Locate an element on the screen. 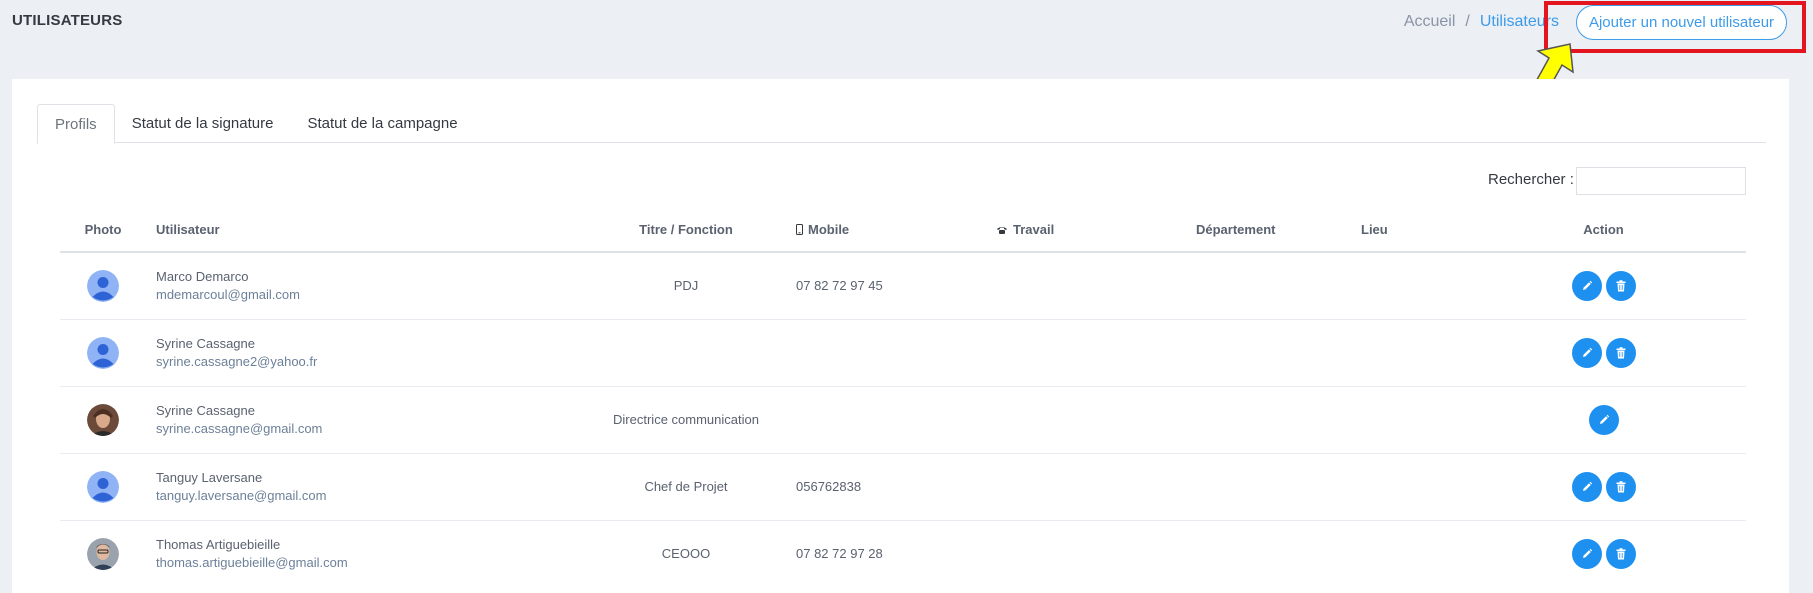  col-work: Travail is located at coordinates (1086, 230).